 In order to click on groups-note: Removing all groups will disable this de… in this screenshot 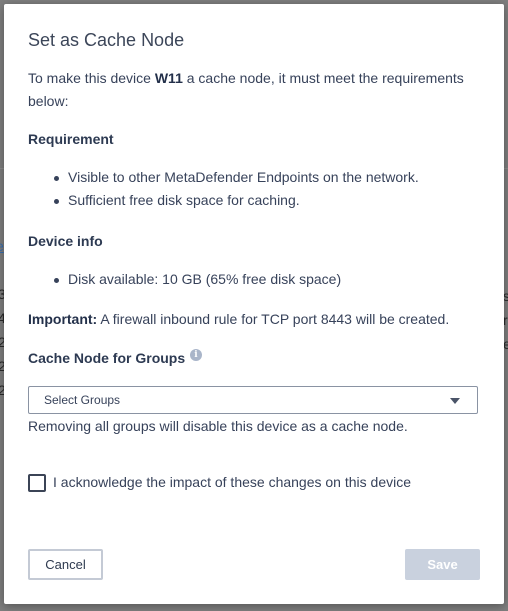, I will do `click(218, 426)`.